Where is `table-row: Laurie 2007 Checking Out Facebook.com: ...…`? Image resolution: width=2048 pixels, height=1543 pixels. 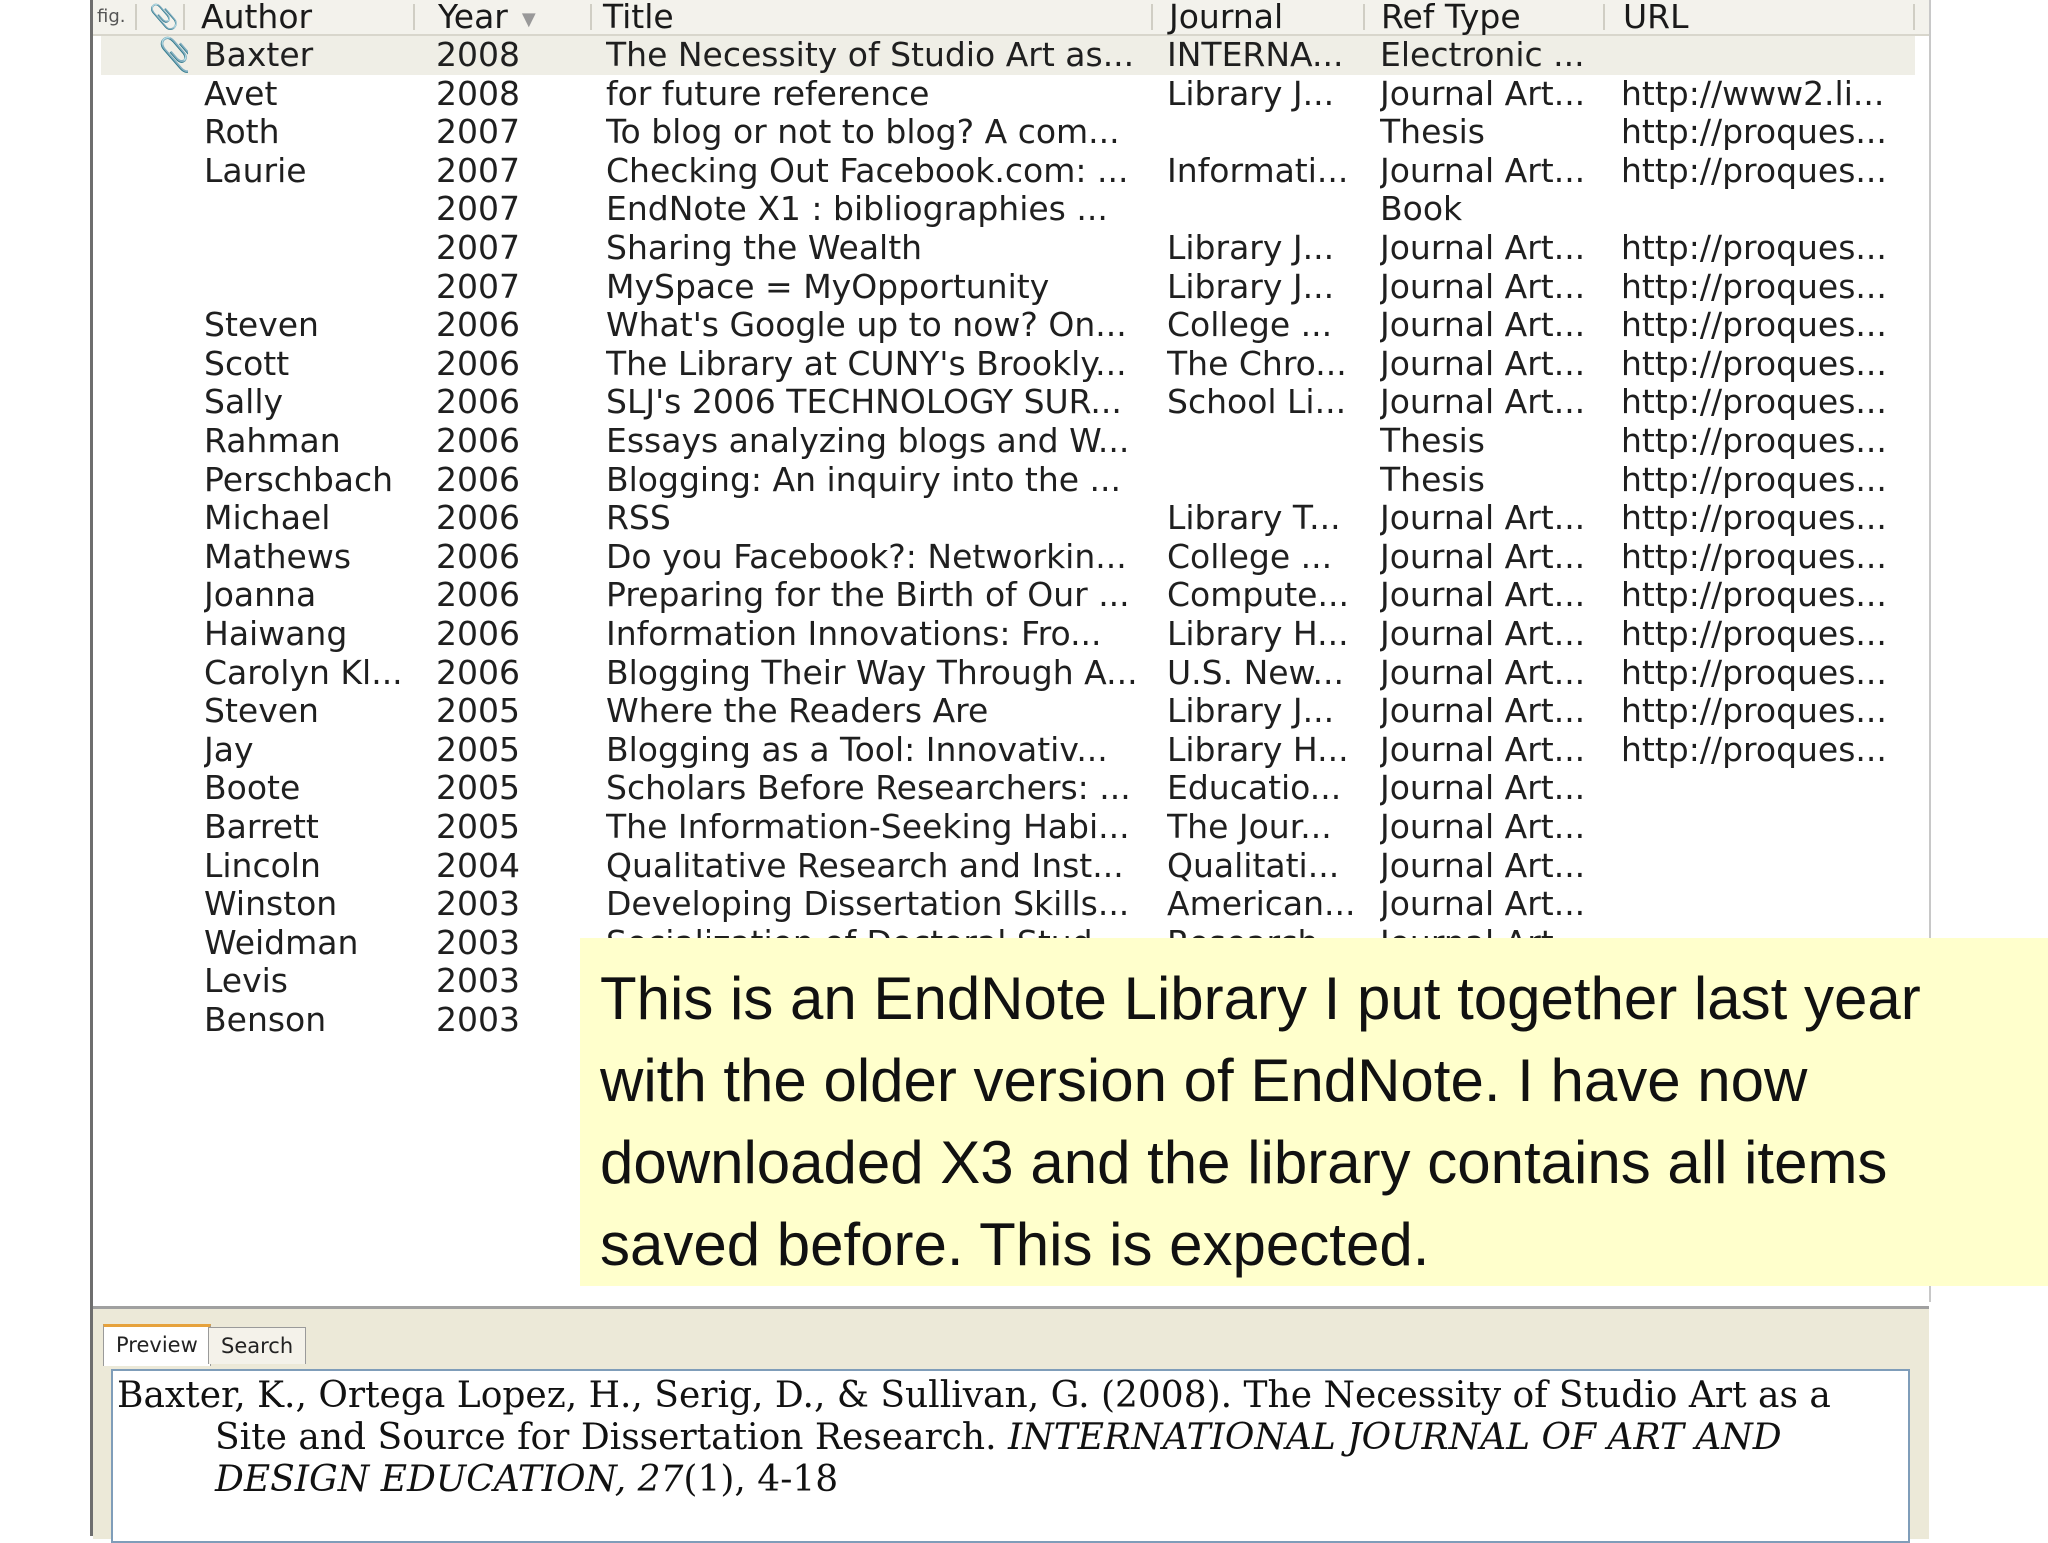 table-row: Laurie 2007 Checking Out Facebook.com: ...… is located at coordinates (1008, 171).